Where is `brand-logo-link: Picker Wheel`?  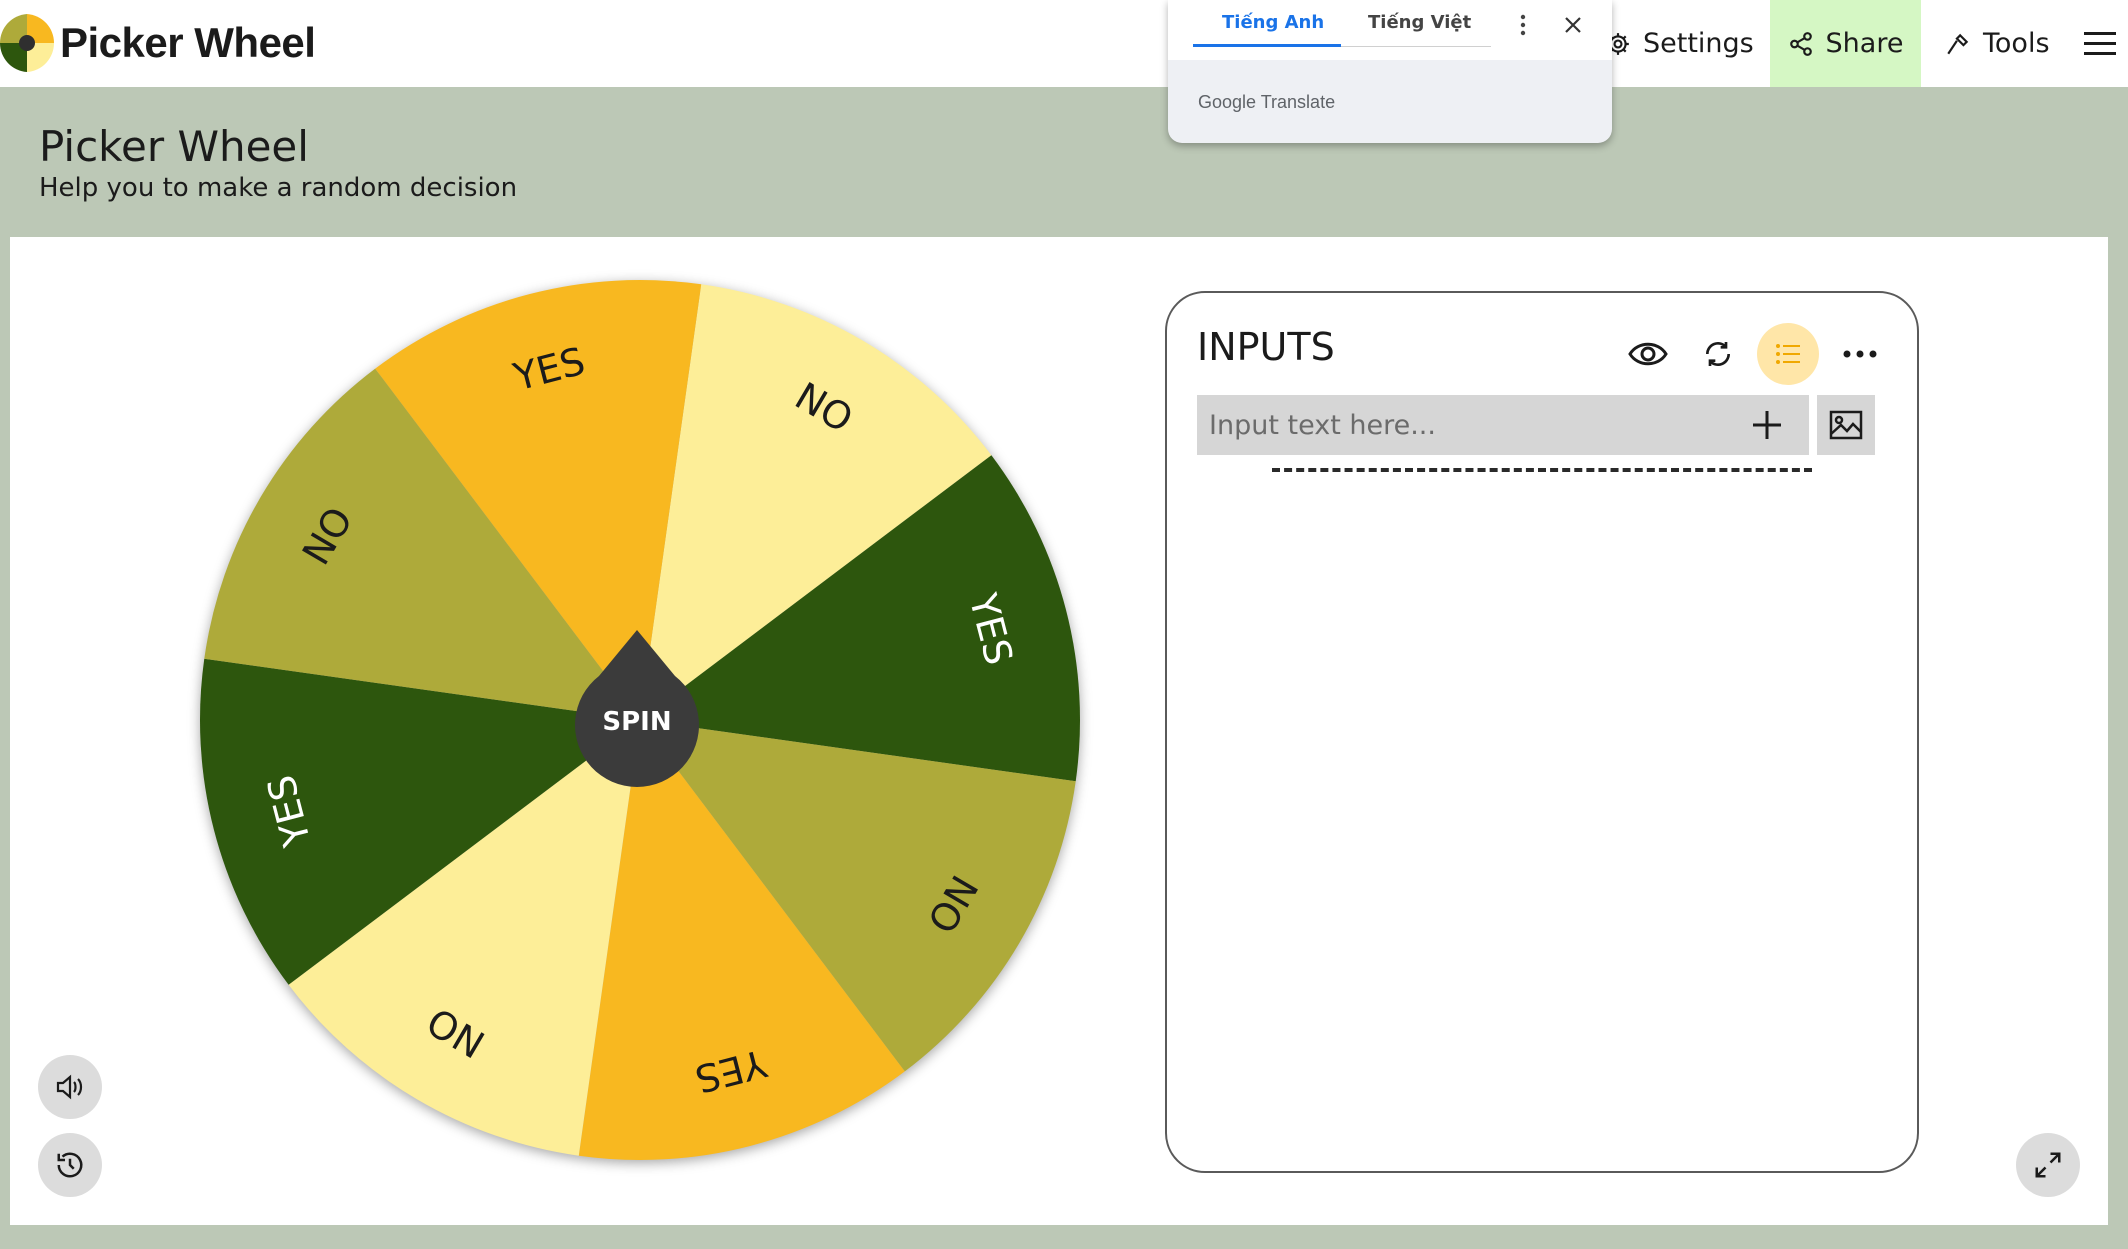 brand-logo-link: Picker Wheel is located at coordinates (158, 43).